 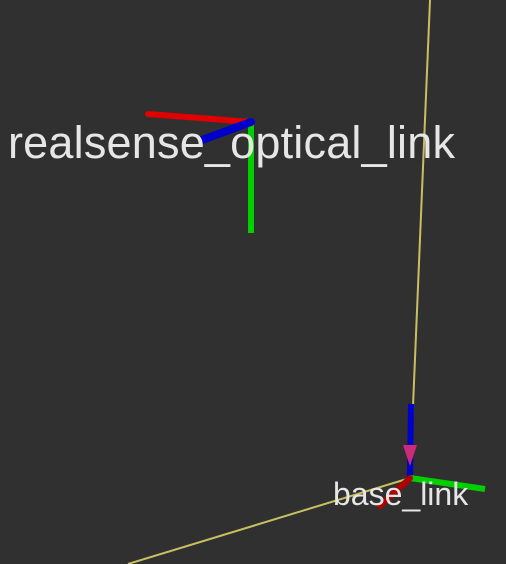 What do you see at coordinates (447, 483) in the screenshot?
I see `base-y-axis` at bounding box center [447, 483].